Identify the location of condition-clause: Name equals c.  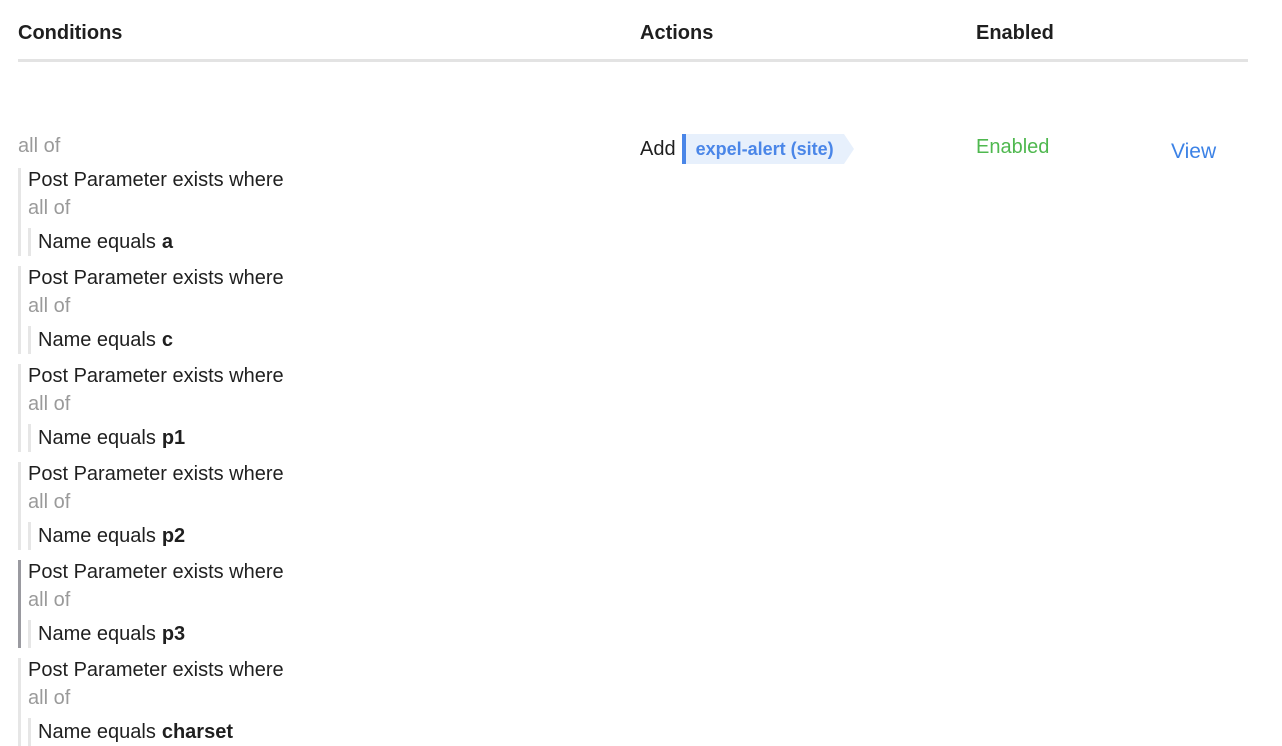
(323, 340).